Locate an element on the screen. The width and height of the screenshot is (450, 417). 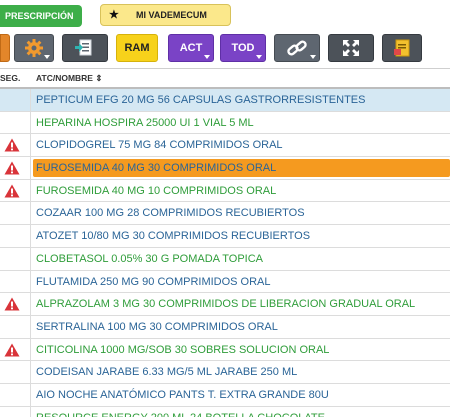
report-icon is located at coordinates (402, 48).